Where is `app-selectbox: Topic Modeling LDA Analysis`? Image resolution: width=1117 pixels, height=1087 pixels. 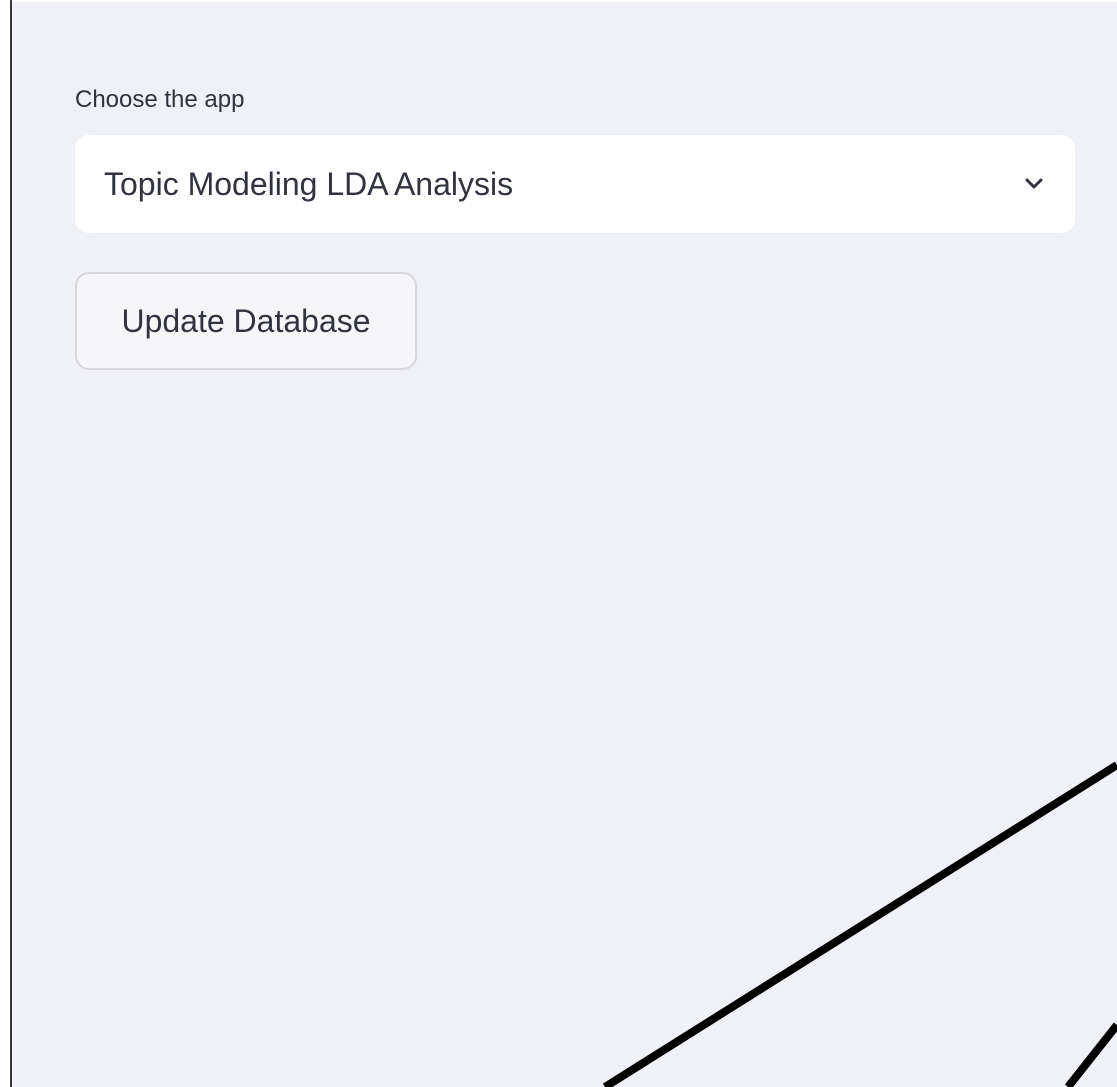
app-selectbox: Topic Modeling LDA Analysis is located at coordinates (575, 184).